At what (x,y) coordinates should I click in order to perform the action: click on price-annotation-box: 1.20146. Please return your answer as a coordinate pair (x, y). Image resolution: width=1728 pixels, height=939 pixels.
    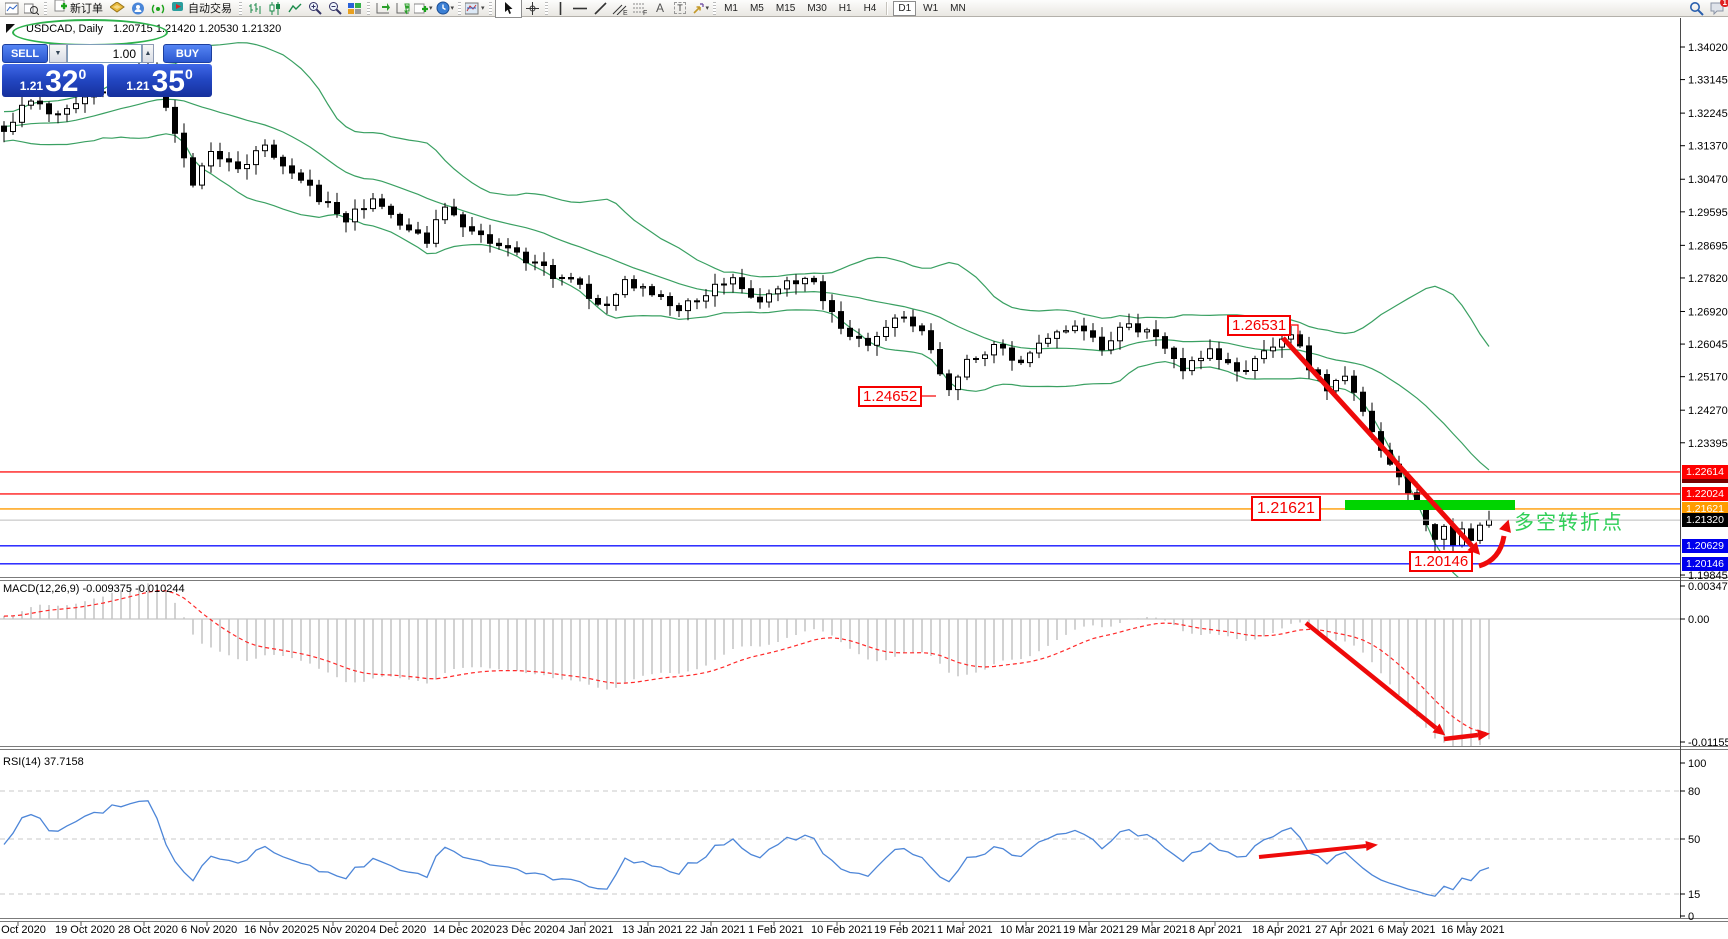
    Looking at the image, I should click on (1441, 561).